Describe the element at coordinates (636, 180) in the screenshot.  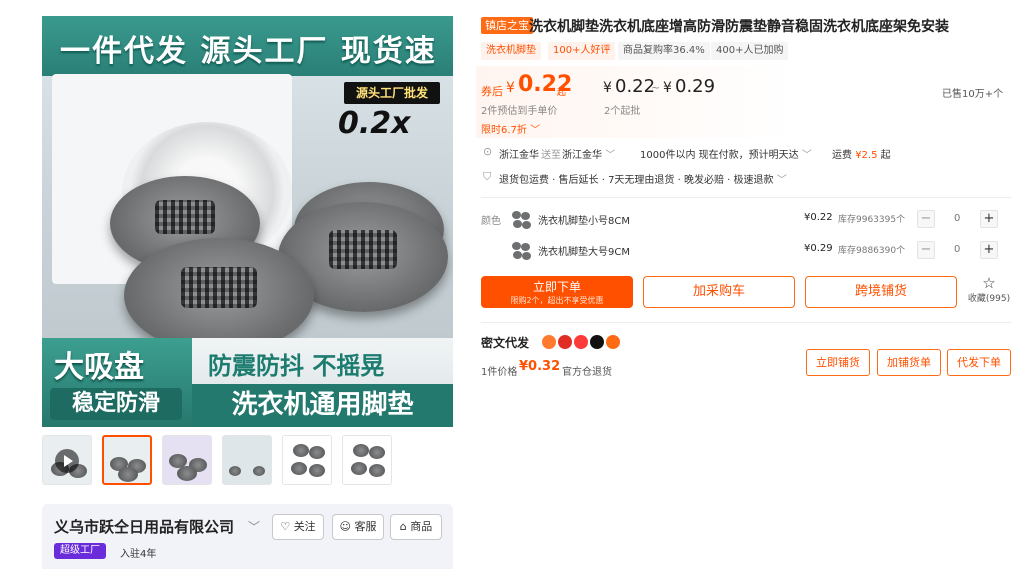
I see `guarantee-text: 退货包运费 · 售后延长 · 7天无理由退货 · 晚发必赔 · 极速退款` at that location.